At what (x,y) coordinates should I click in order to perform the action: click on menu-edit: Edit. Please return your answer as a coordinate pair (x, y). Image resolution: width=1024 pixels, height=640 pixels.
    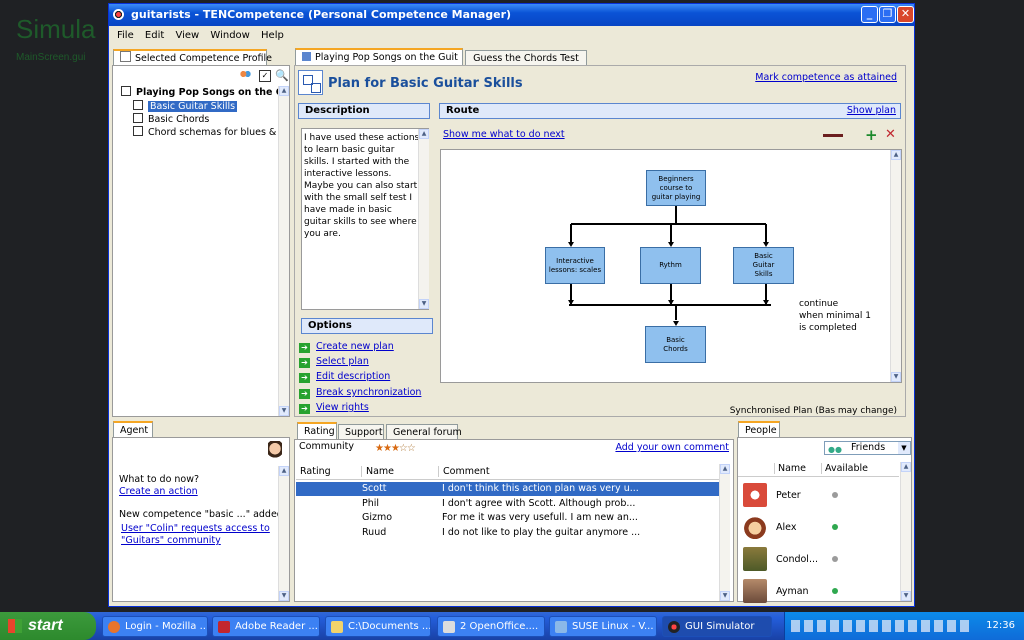
    Looking at the image, I should click on (154, 35).